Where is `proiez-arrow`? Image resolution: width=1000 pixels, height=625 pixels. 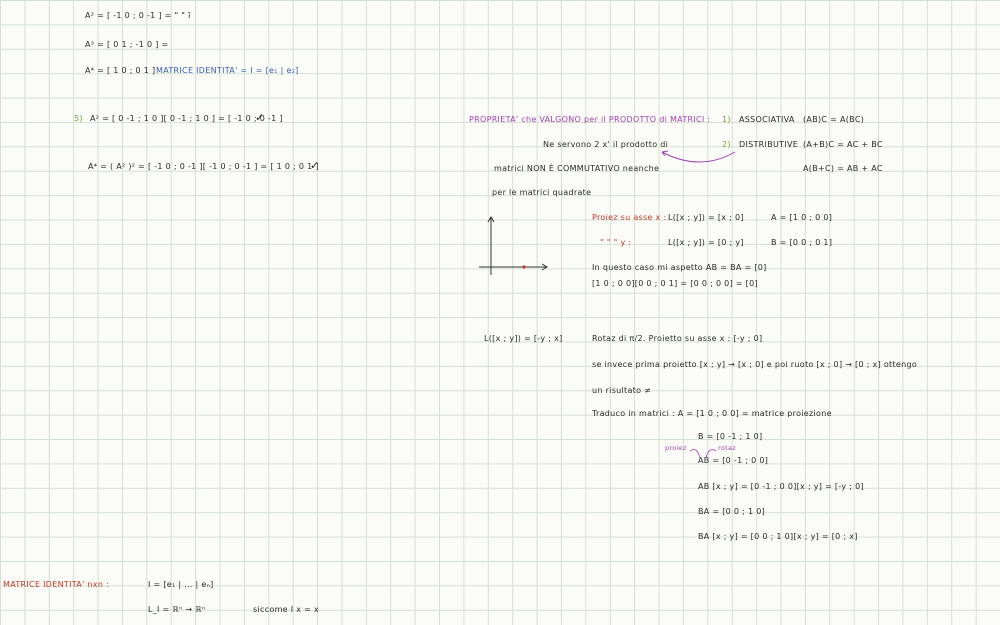
proiez-arrow is located at coordinates (695, 454).